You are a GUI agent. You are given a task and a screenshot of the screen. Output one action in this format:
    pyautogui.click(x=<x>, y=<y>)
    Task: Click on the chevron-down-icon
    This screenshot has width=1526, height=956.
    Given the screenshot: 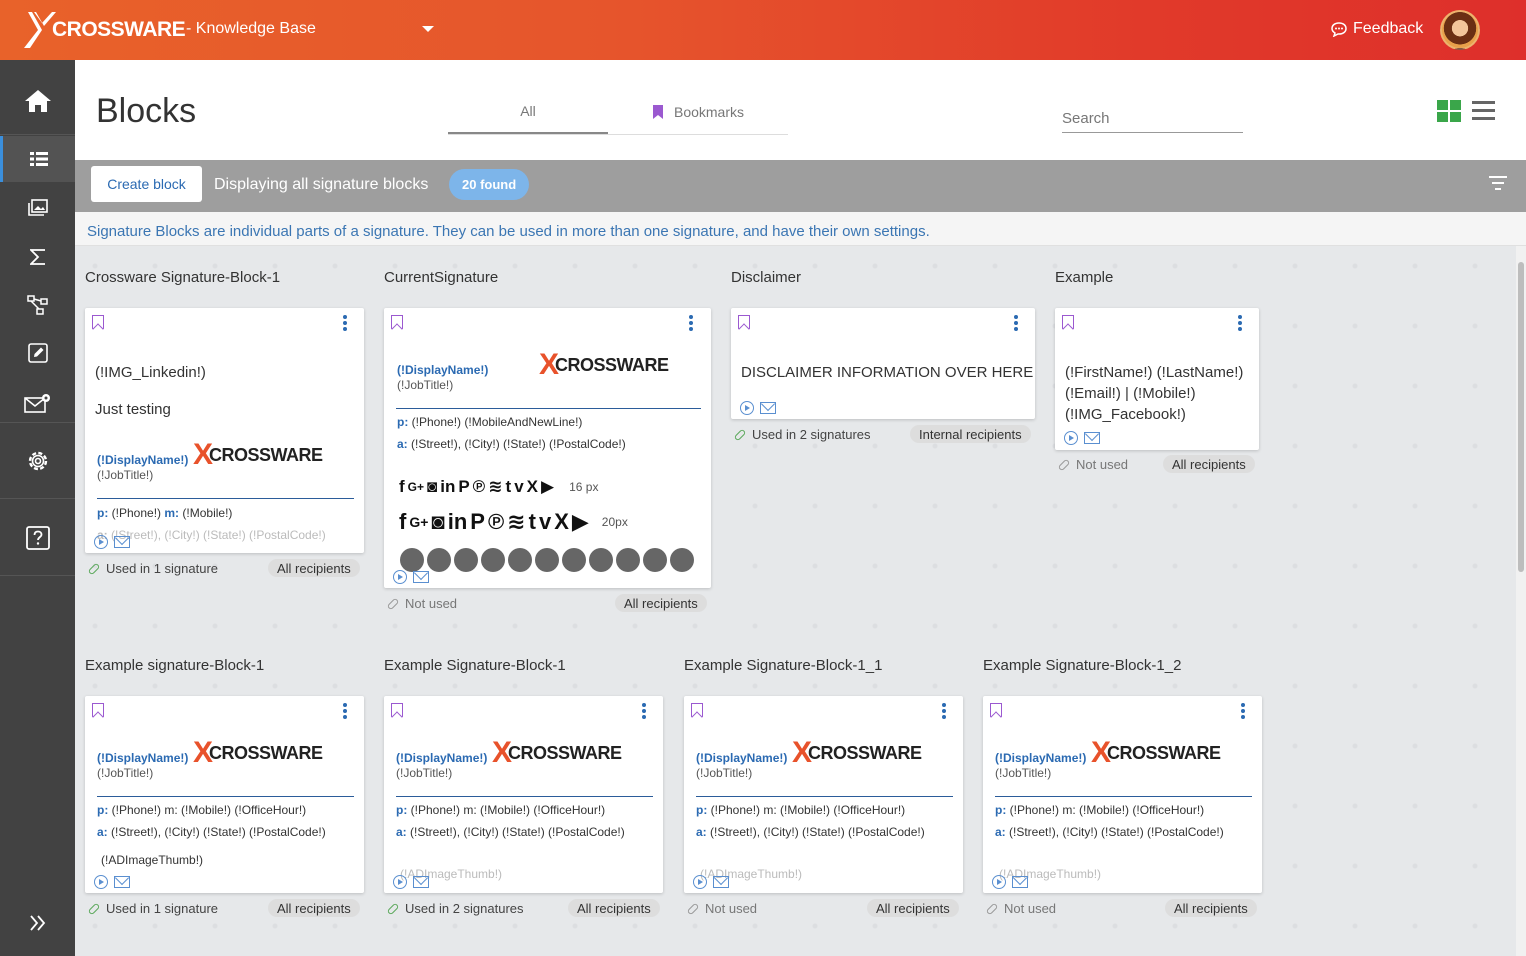 What is the action you would take?
    pyautogui.click(x=428, y=29)
    